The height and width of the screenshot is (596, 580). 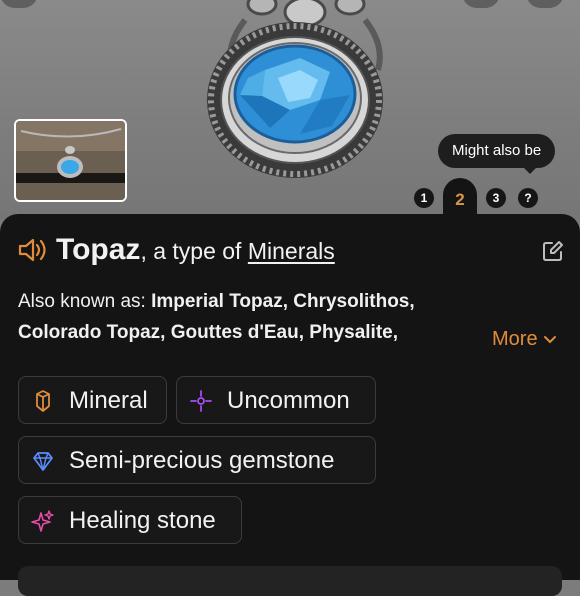 I want to click on species-name: Topaz, so click(x=98, y=249).